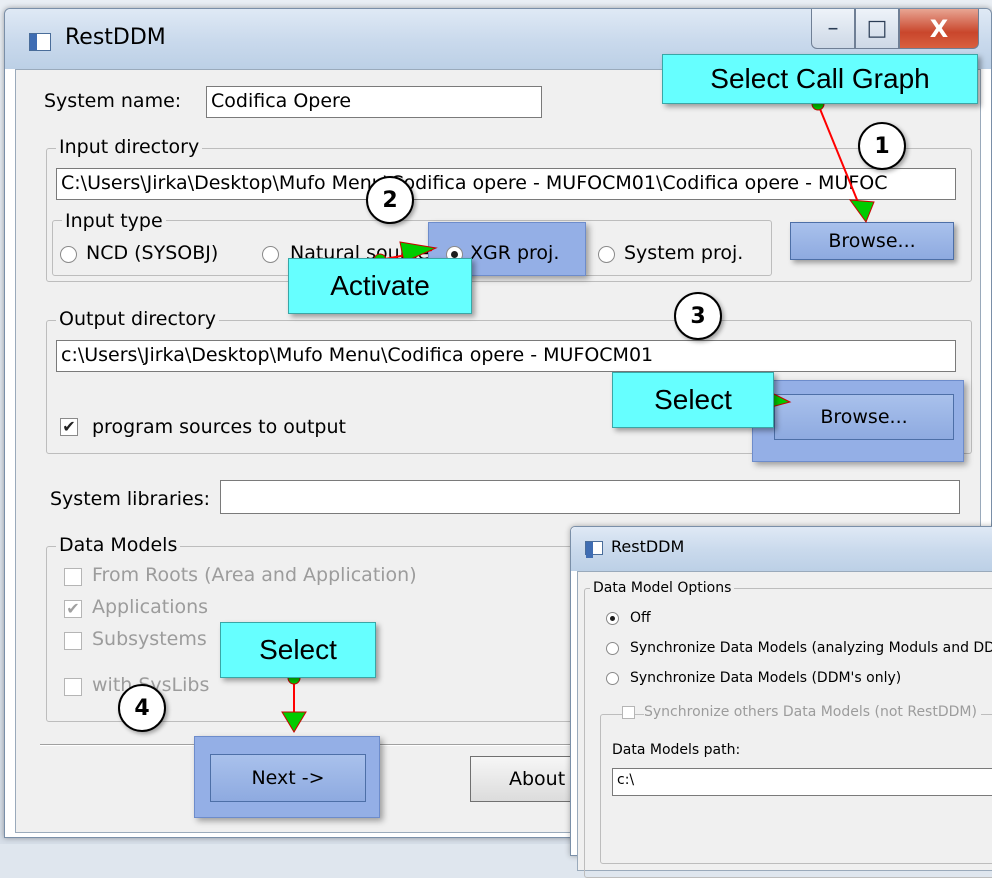 The width and height of the screenshot is (992, 878). I want to click on arrow-head-select-next, so click(294, 722).